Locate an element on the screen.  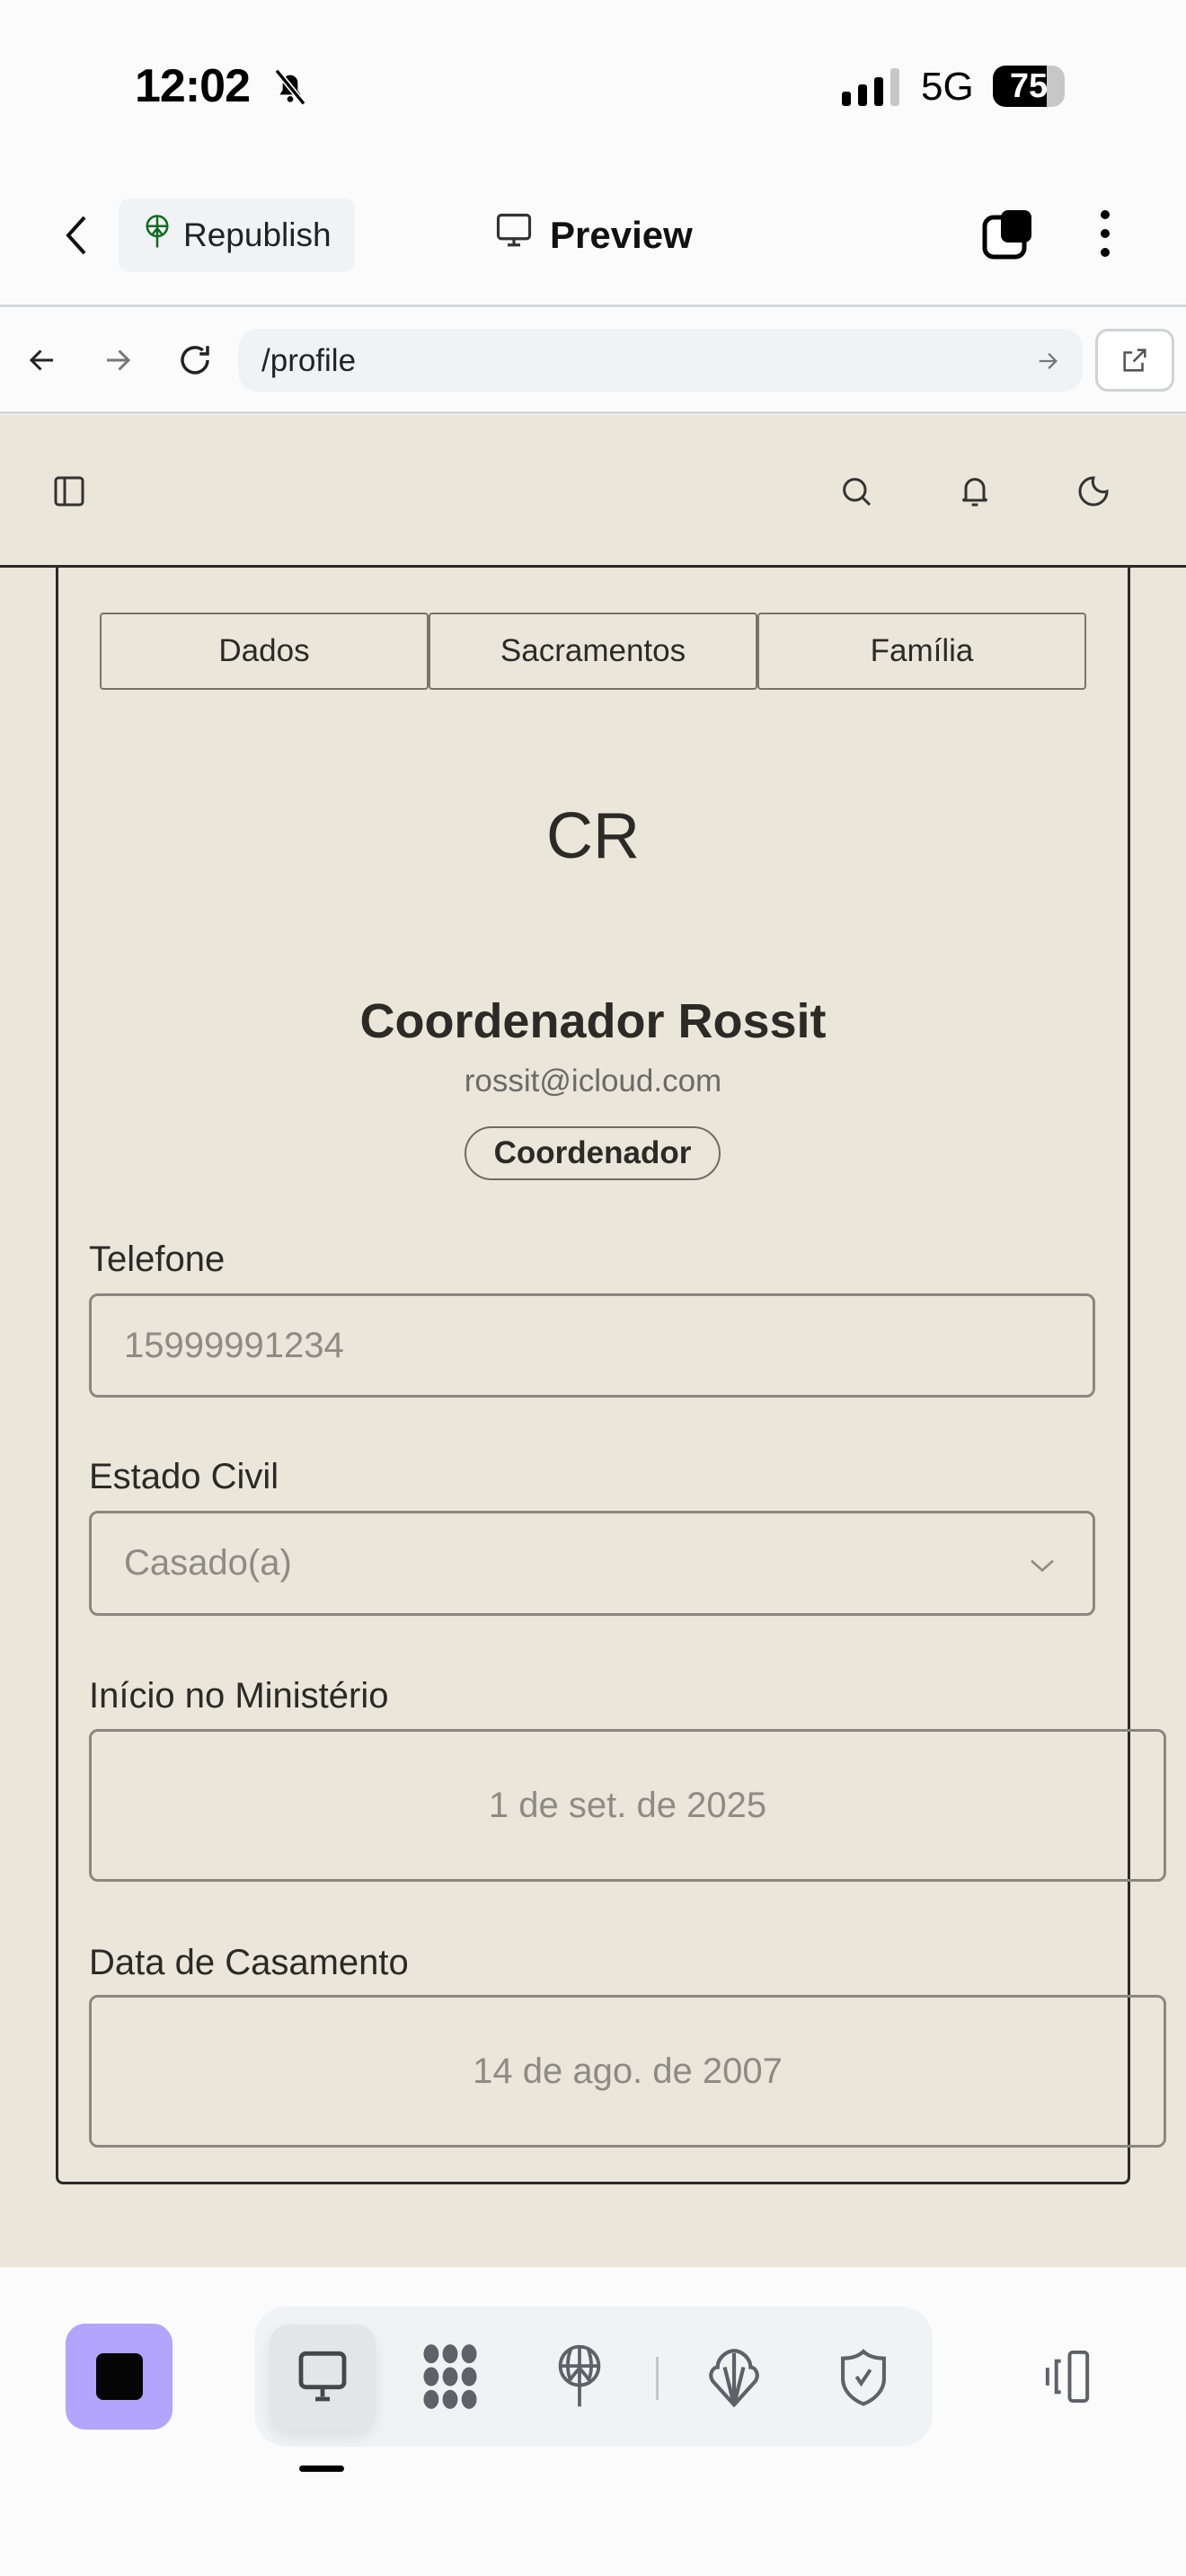
preview-title: Preview is located at coordinates (593, 235).